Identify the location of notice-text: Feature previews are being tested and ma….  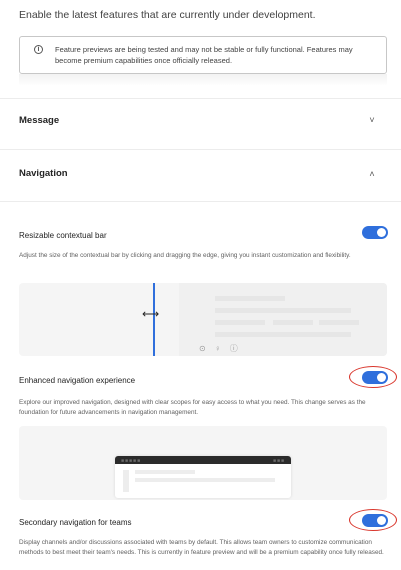
(204, 55).